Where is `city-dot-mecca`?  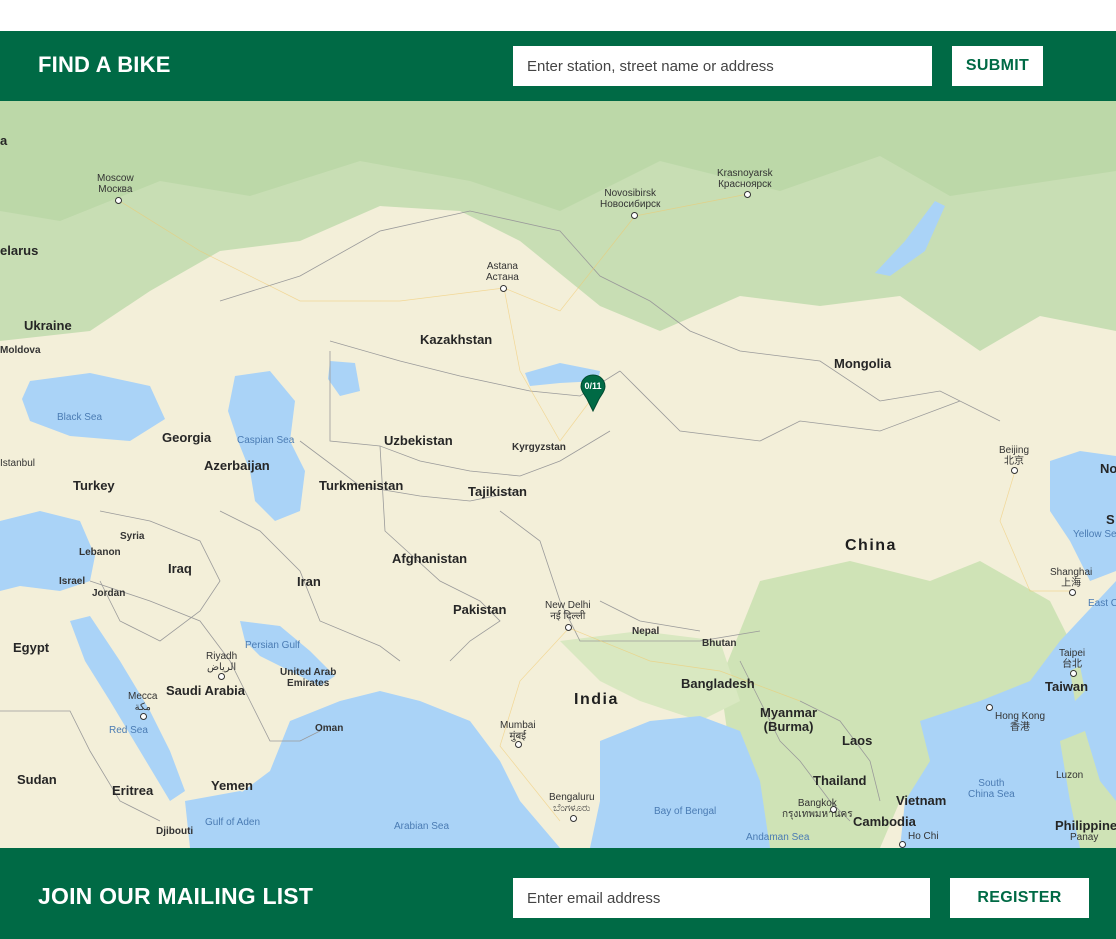 city-dot-mecca is located at coordinates (143, 716).